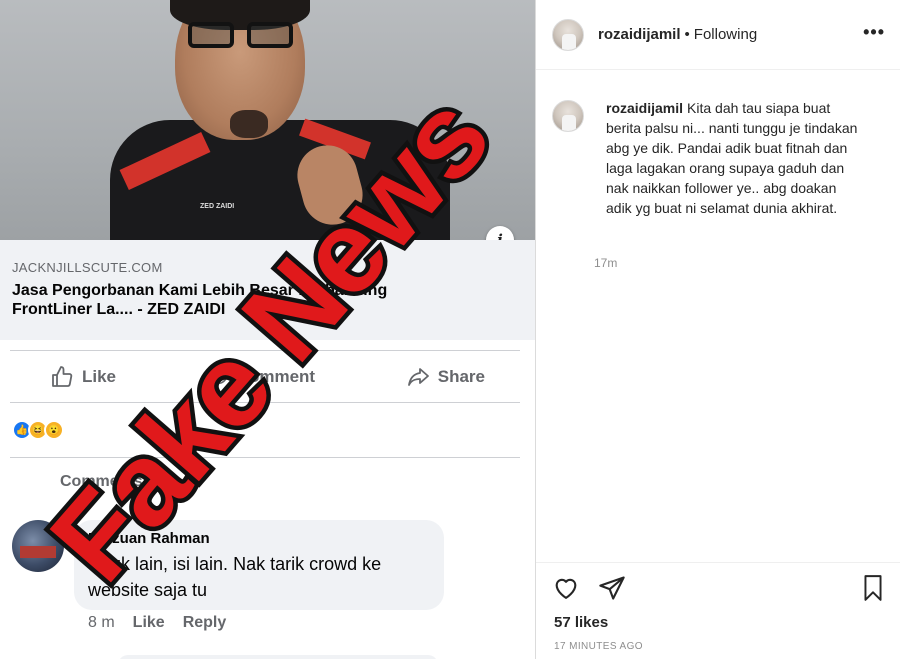 The width and height of the screenshot is (900, 659). I want to click on reaction-summary: 👍 😆 😮, so click(38, 430).